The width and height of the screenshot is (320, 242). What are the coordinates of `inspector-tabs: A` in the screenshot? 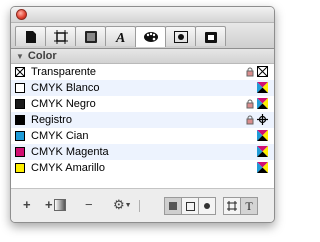 It's located at (142, 36).